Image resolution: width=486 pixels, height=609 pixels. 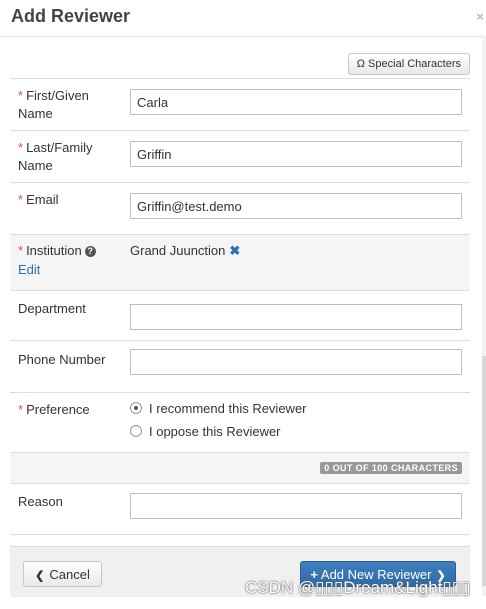 What do you see at coordinates (185, 250) in the screenshot?
I see `institution-value: Grand Juunction ✖` at bounding box center [185, 250].